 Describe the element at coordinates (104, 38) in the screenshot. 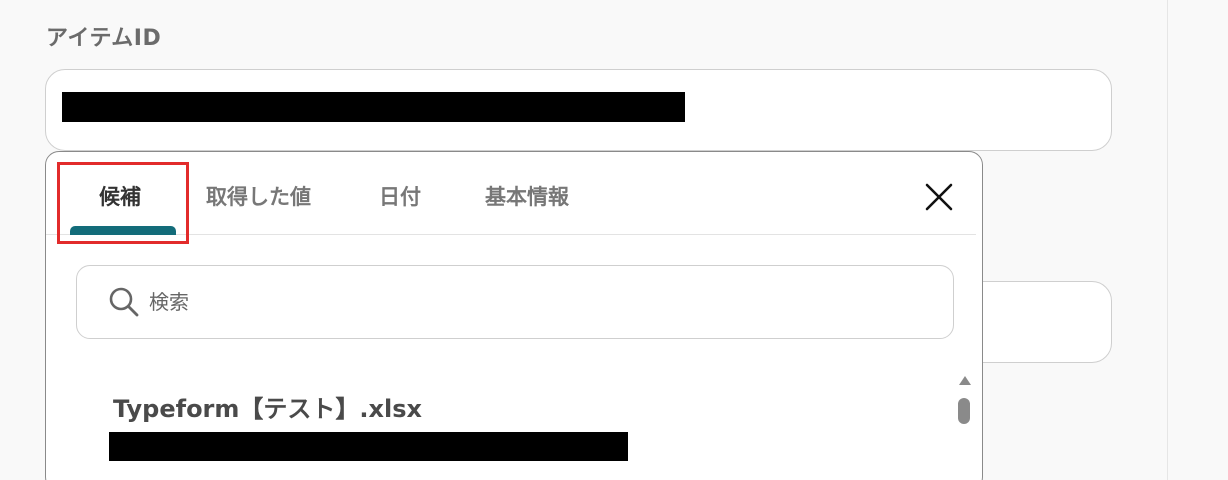

I see `item-id-label: アイテムID` at that location.